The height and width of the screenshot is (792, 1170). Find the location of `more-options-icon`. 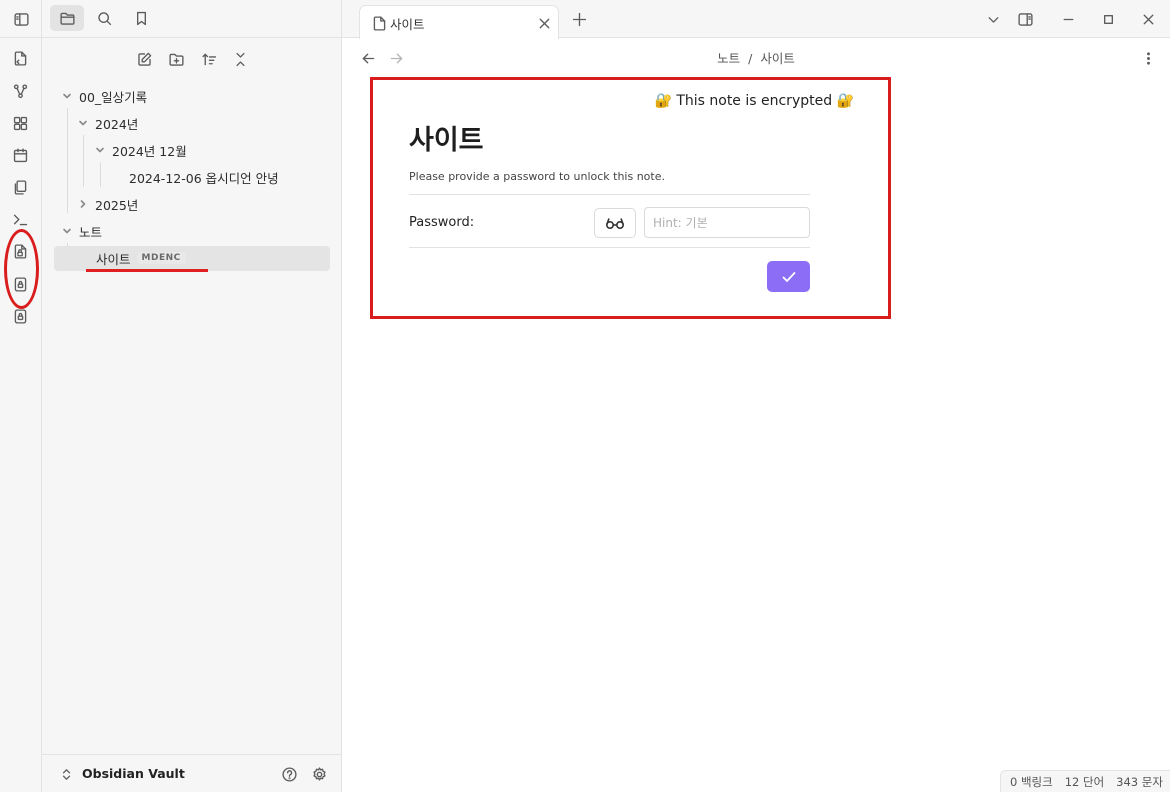

more-options-icon is located at coordinates (1148, 58).